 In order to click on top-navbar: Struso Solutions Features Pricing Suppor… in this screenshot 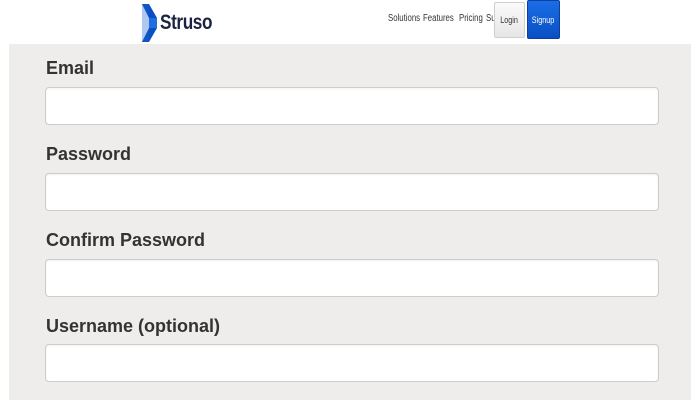, I will do `click(350, 22)`.